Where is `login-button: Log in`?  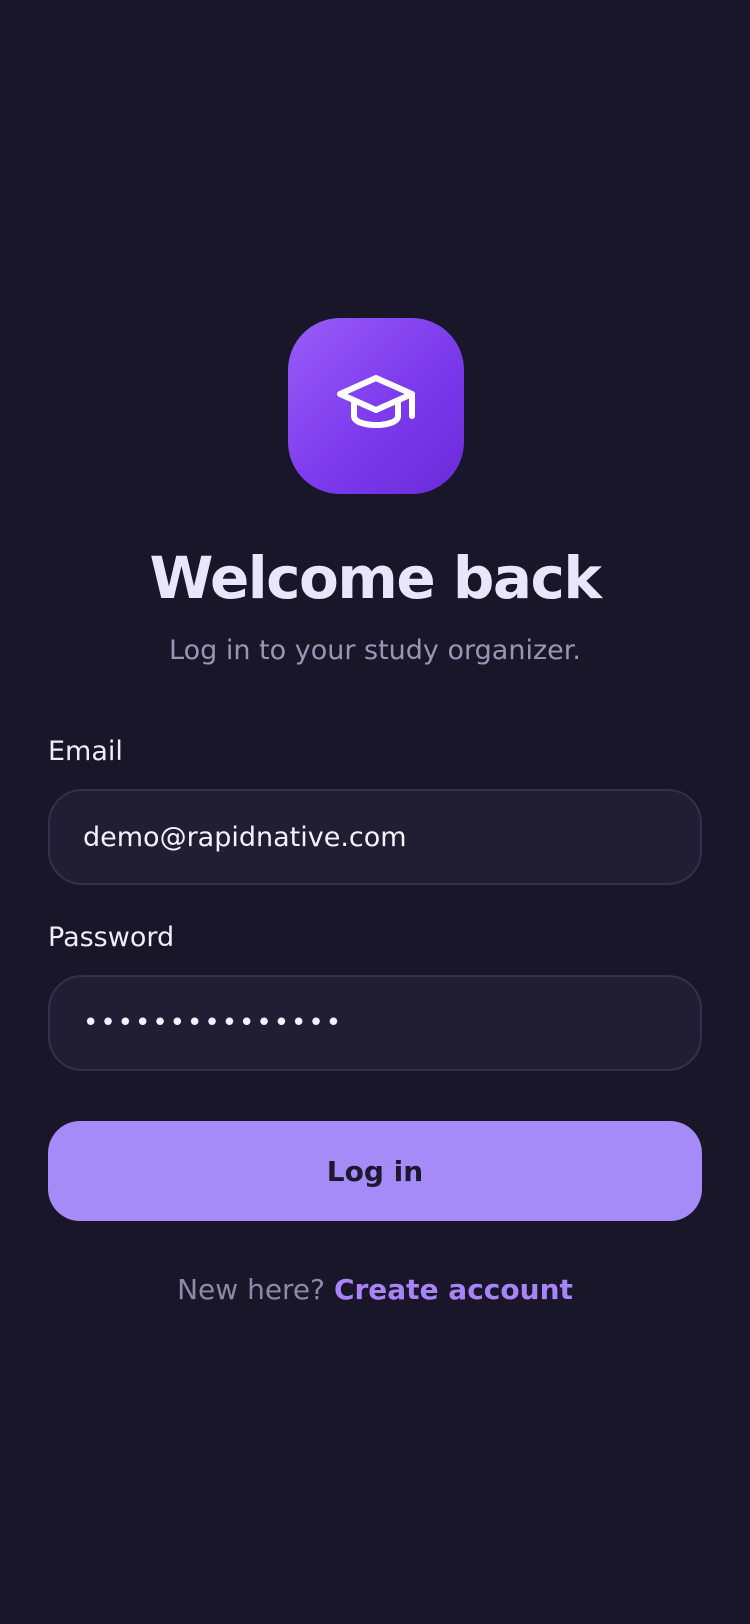
login-button: Log in is located at coordinates (375, 1171).